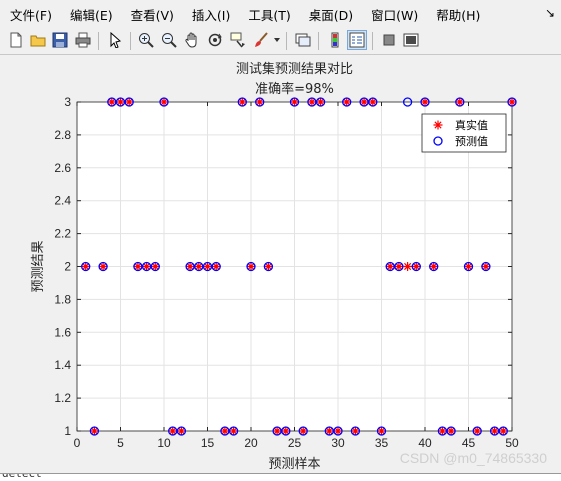  I want to click on dock-arrow-icon: ↘, so click(550, 13).